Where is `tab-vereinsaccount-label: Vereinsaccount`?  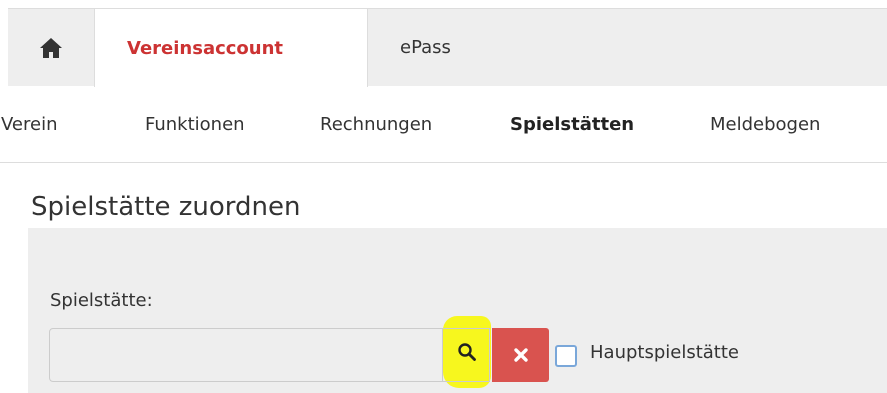
tab-vereinsaccount-label: Vereinsaccount is located at coordinates (205, 48).